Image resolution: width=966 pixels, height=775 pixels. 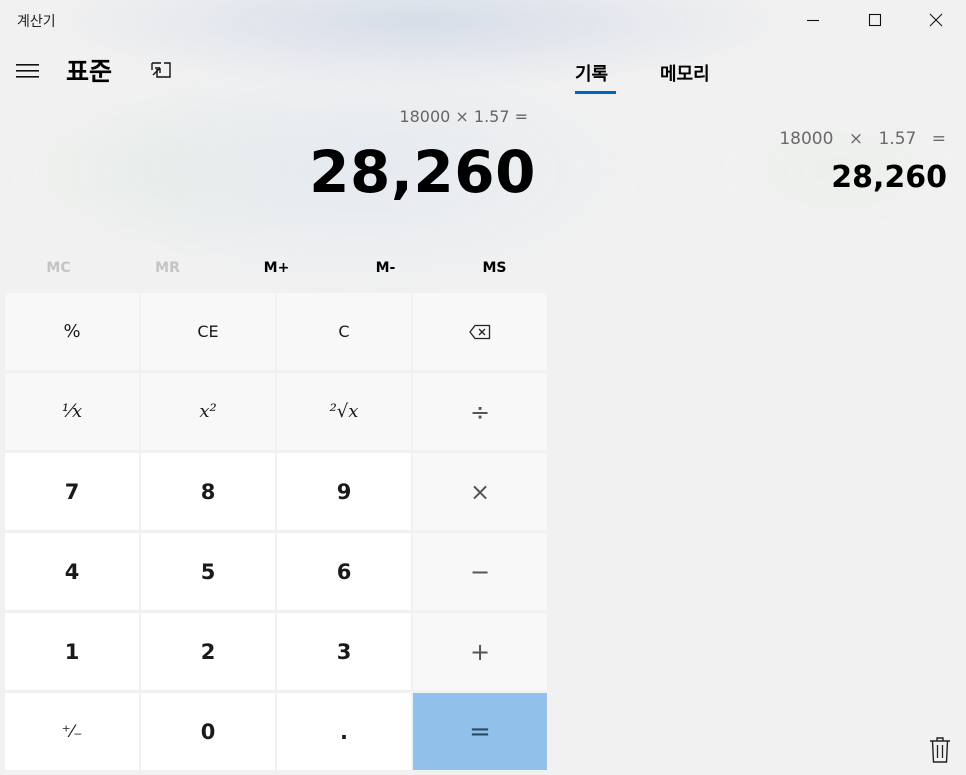 What do you see at coordinates (72, 731) in the screenshot?
I see `negate-button: ⁺⁄₋` at bounding box center [72, 731].